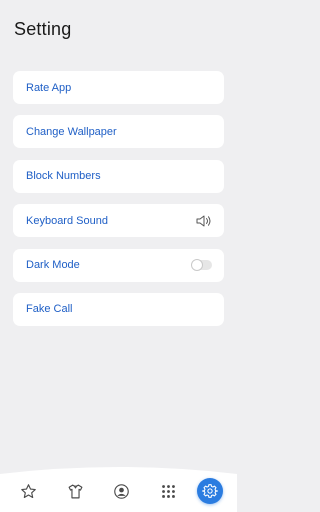 The height and width of the screenshot is (512, 320). What do you see at coordinates (118, 309) in the screenshot?
I see `setting-fake-call: Fake Call` at bounding box center [118, 309].